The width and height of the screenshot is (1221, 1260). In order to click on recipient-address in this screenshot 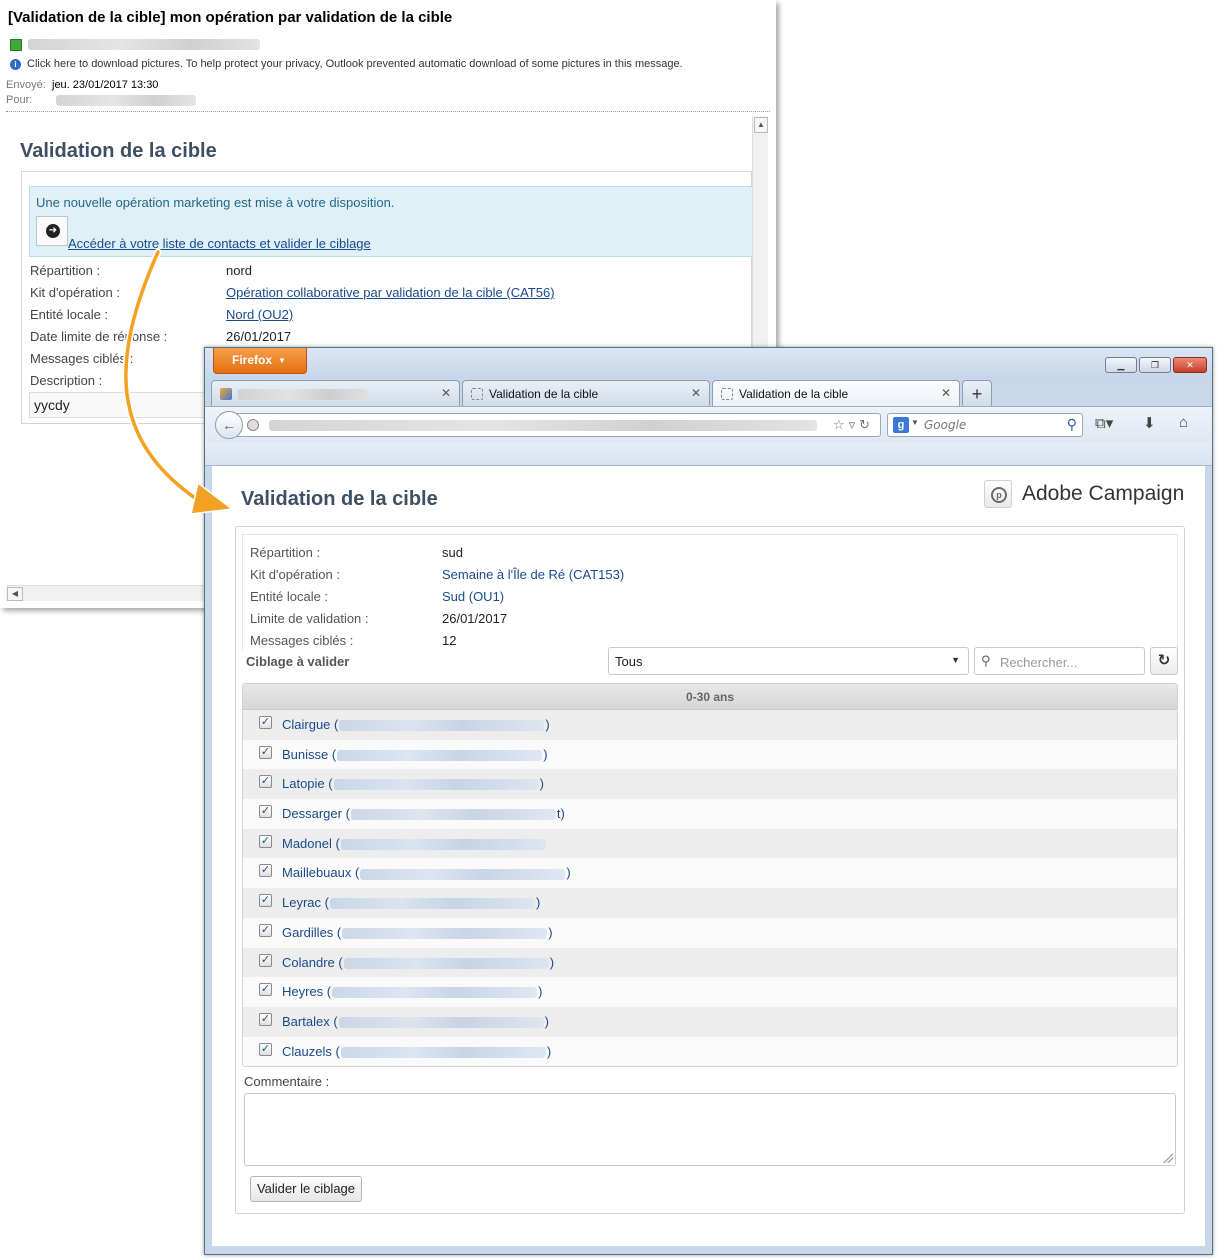, I will do `click(126, 100)`.